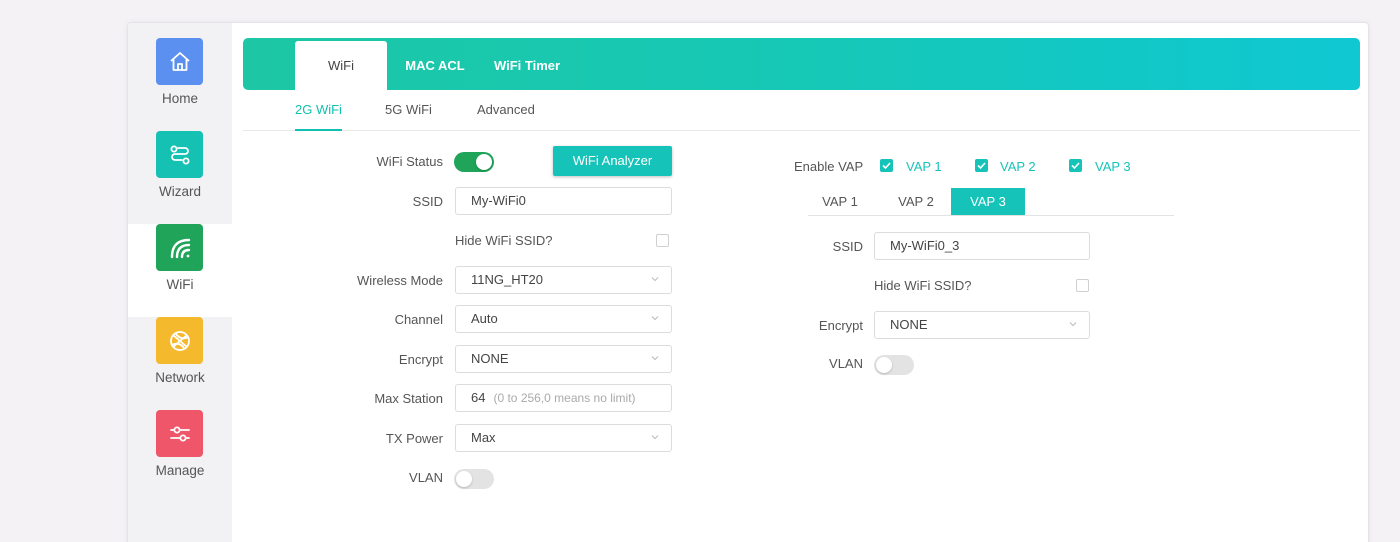 Image resolution: width=1400 pixels, height=542 pixels. I want to click on vap-ssid-label: SSID, so click(847, 246).